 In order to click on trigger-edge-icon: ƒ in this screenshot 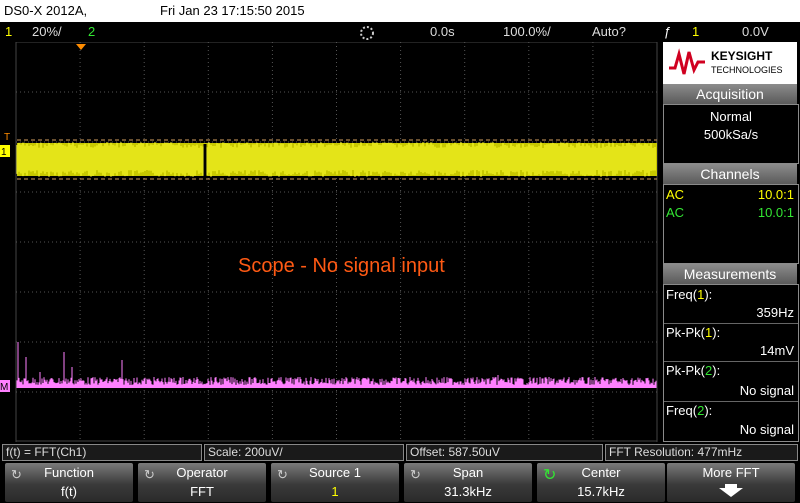, I will do `click(668, 31)`.